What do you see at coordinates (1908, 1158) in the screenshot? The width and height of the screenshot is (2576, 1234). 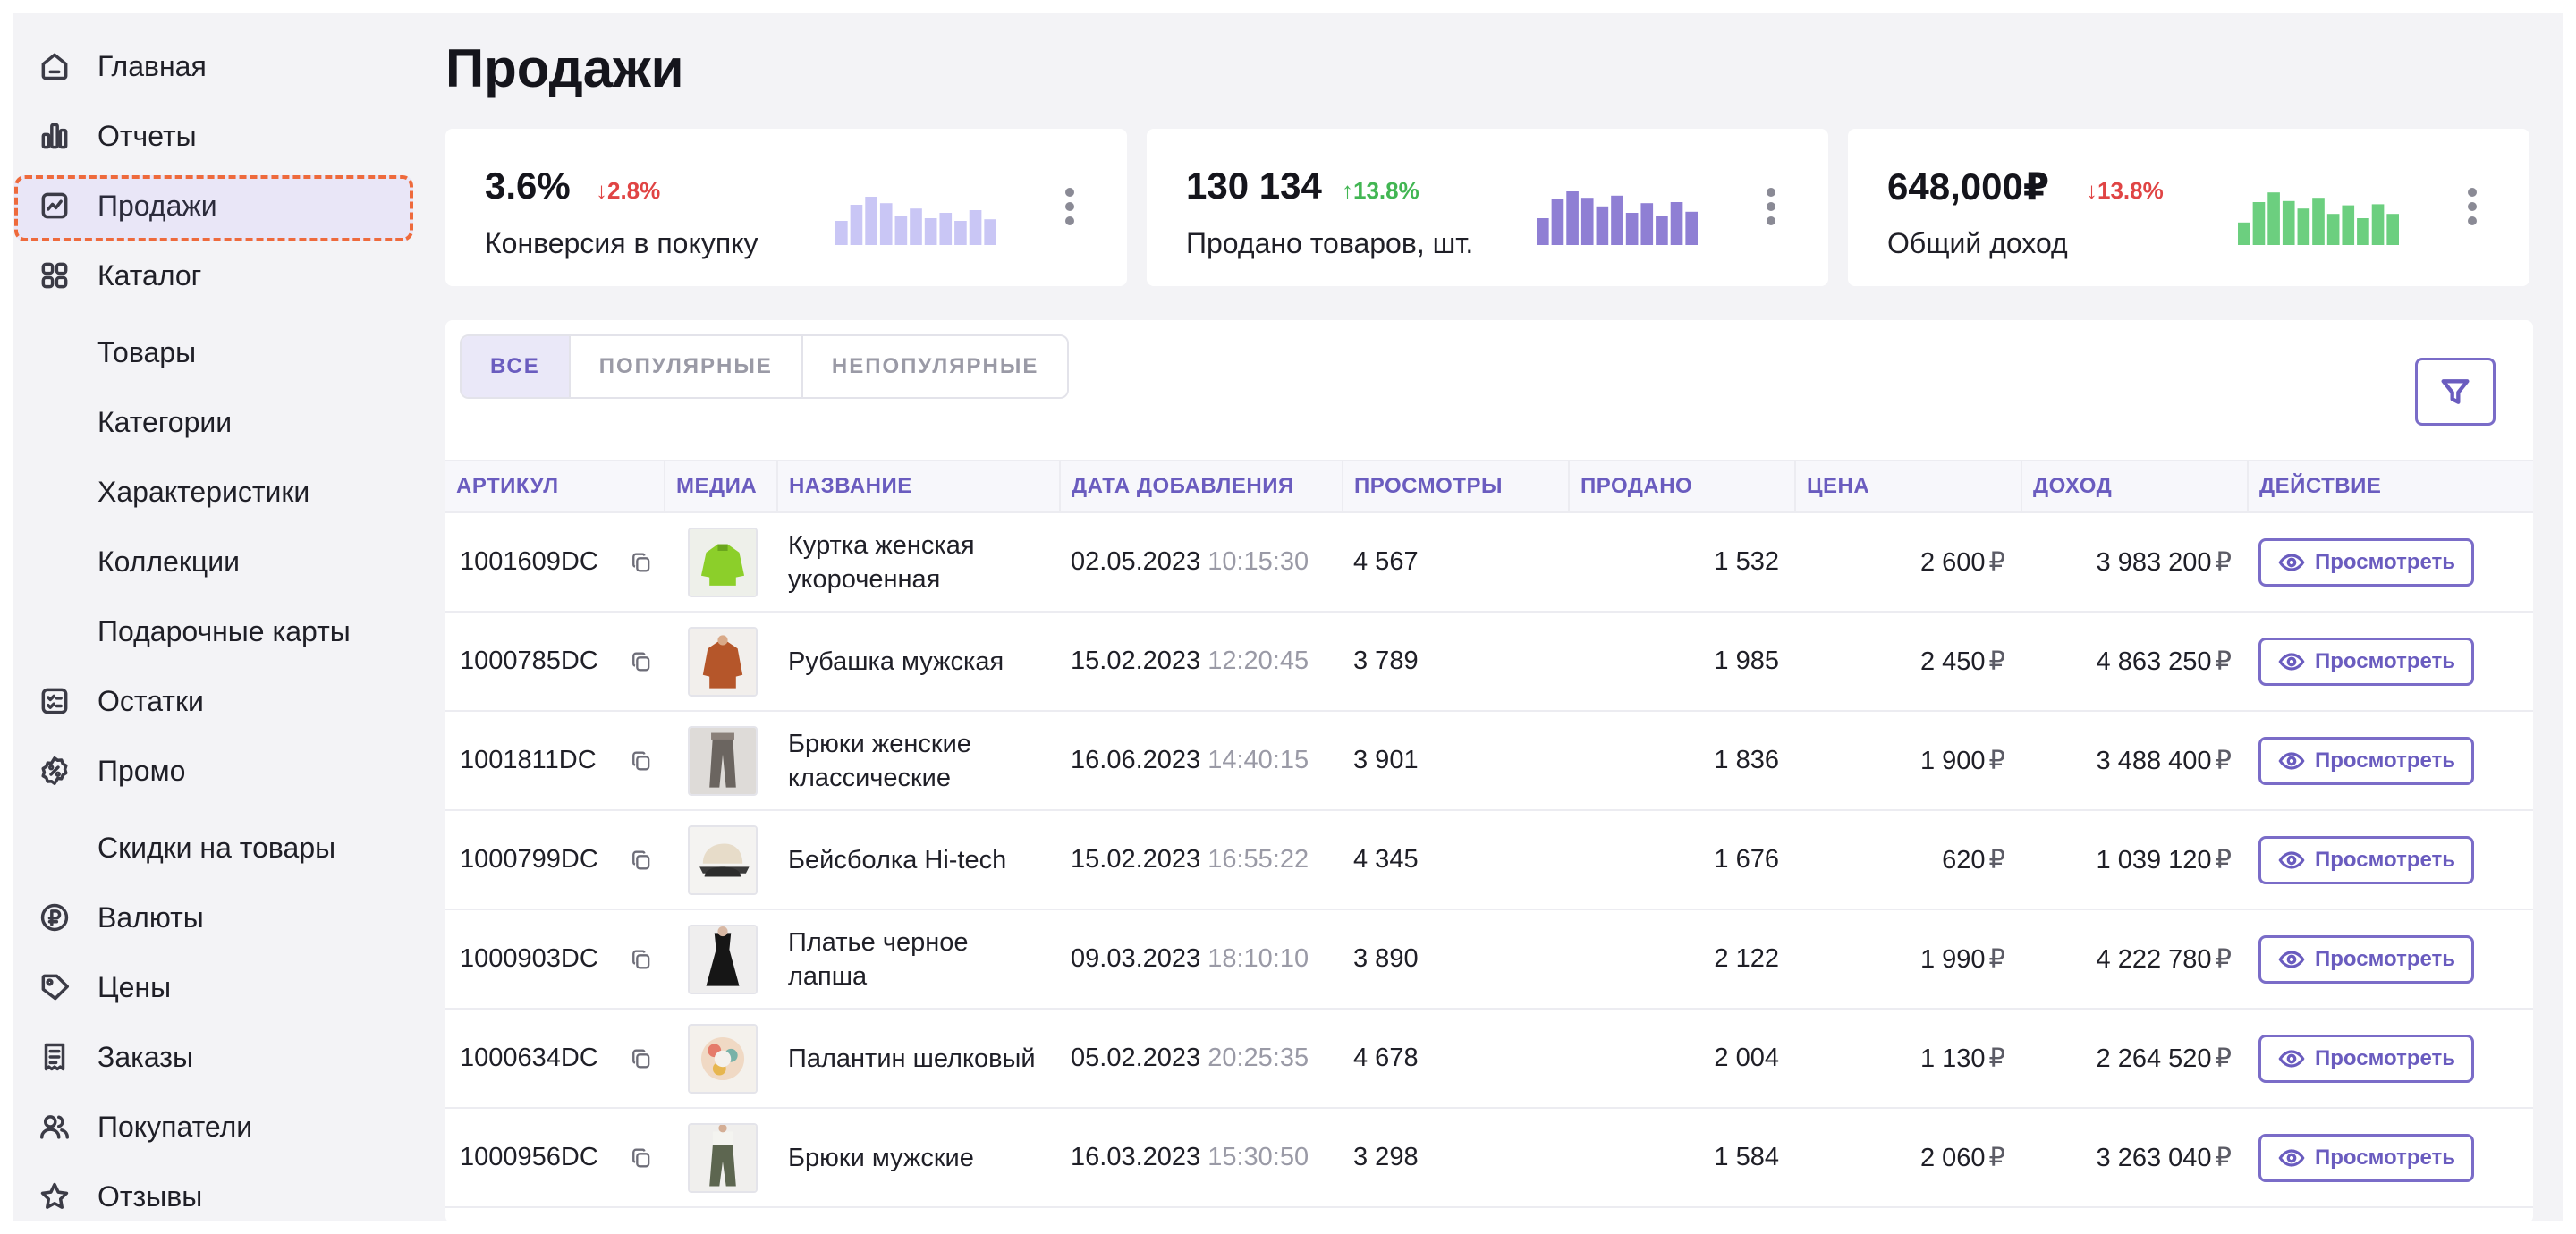 I see `cell-price: 2 060 ₽` at bounding box center [1908, 1158].